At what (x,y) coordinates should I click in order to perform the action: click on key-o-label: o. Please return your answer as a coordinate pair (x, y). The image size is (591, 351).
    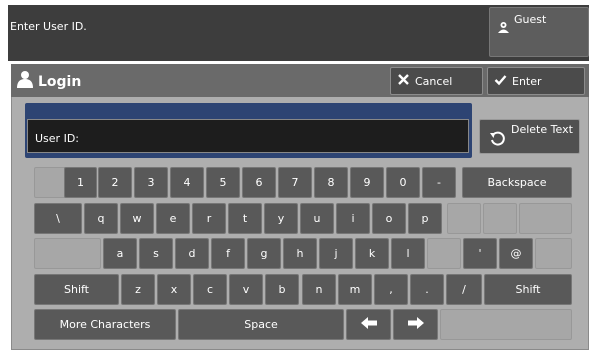
    Looking at the image, I should click on (389, 218).